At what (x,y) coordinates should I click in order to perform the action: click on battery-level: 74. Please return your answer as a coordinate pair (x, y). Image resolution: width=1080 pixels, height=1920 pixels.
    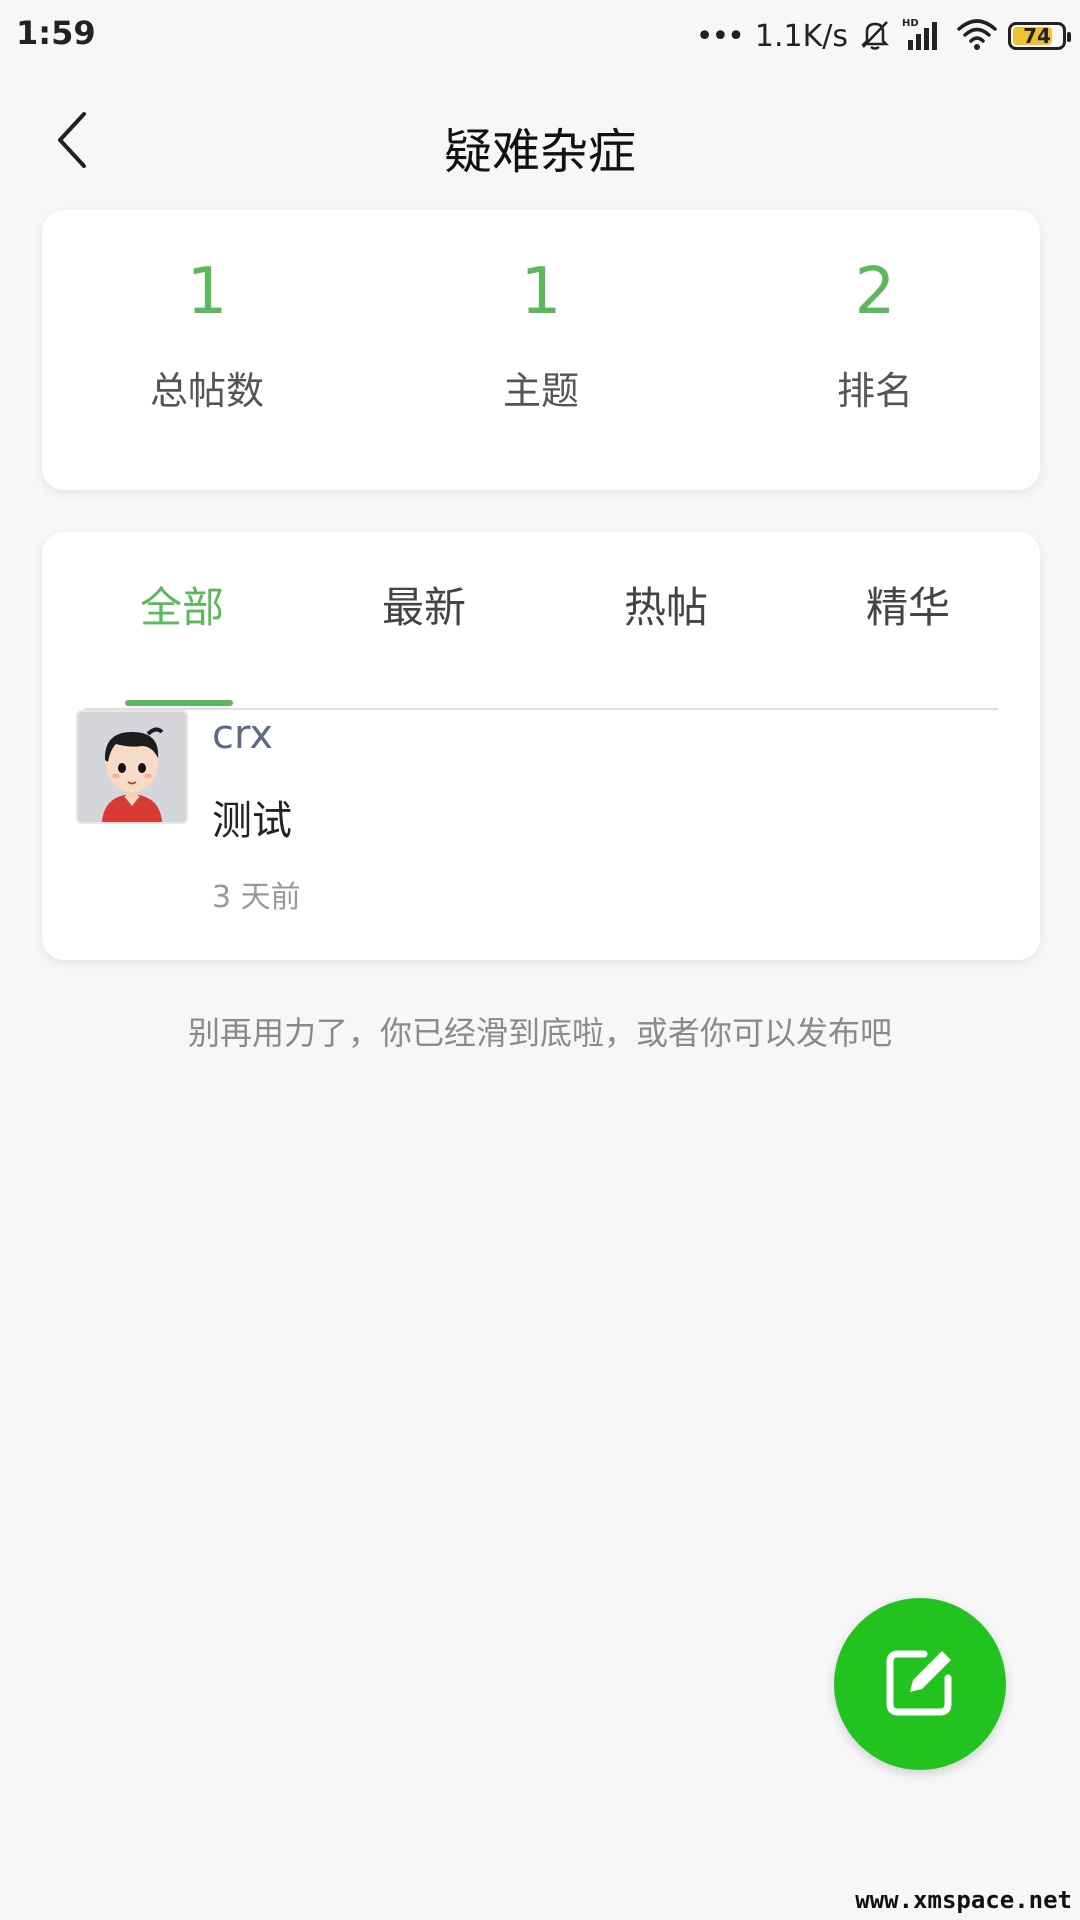
    Looking at the image, I should click on (1037, 36).